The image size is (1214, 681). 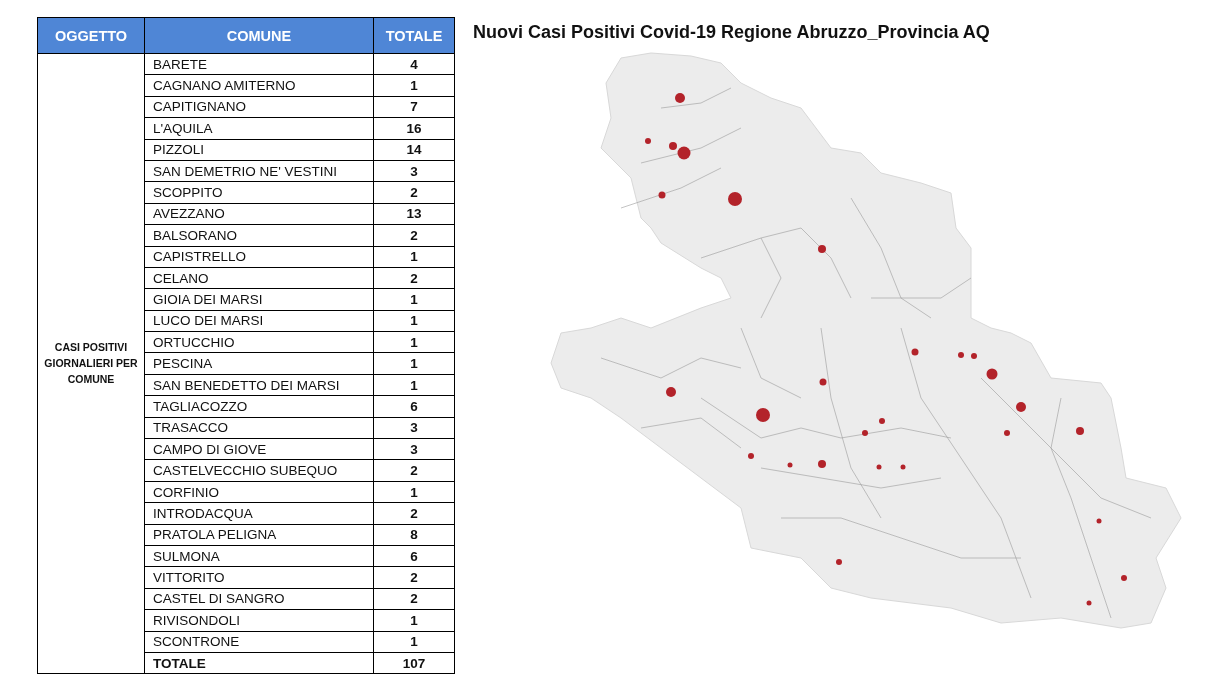 I want to click on table-cell: CAPITIGNANO, so click(x=259, y=107).